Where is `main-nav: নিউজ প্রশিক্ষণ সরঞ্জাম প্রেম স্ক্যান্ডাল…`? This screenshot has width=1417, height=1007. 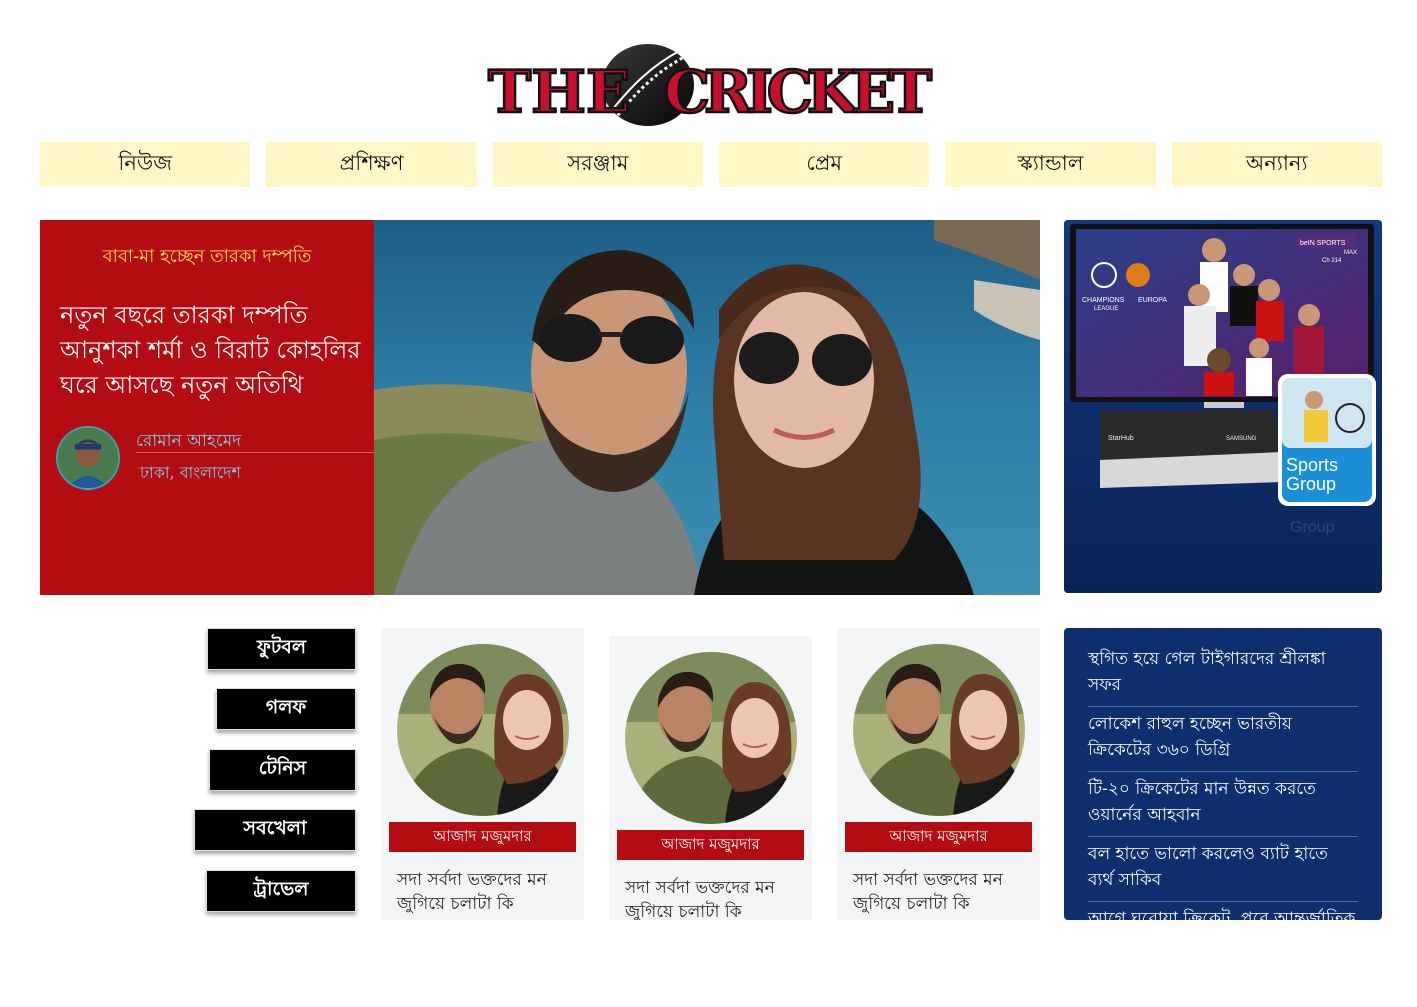
main-nav: নিউজ প্রশিক্ষণ সরঞ্জাম প্রেম স্ক্যান্ডাল… is located at coordinates (711, 164).